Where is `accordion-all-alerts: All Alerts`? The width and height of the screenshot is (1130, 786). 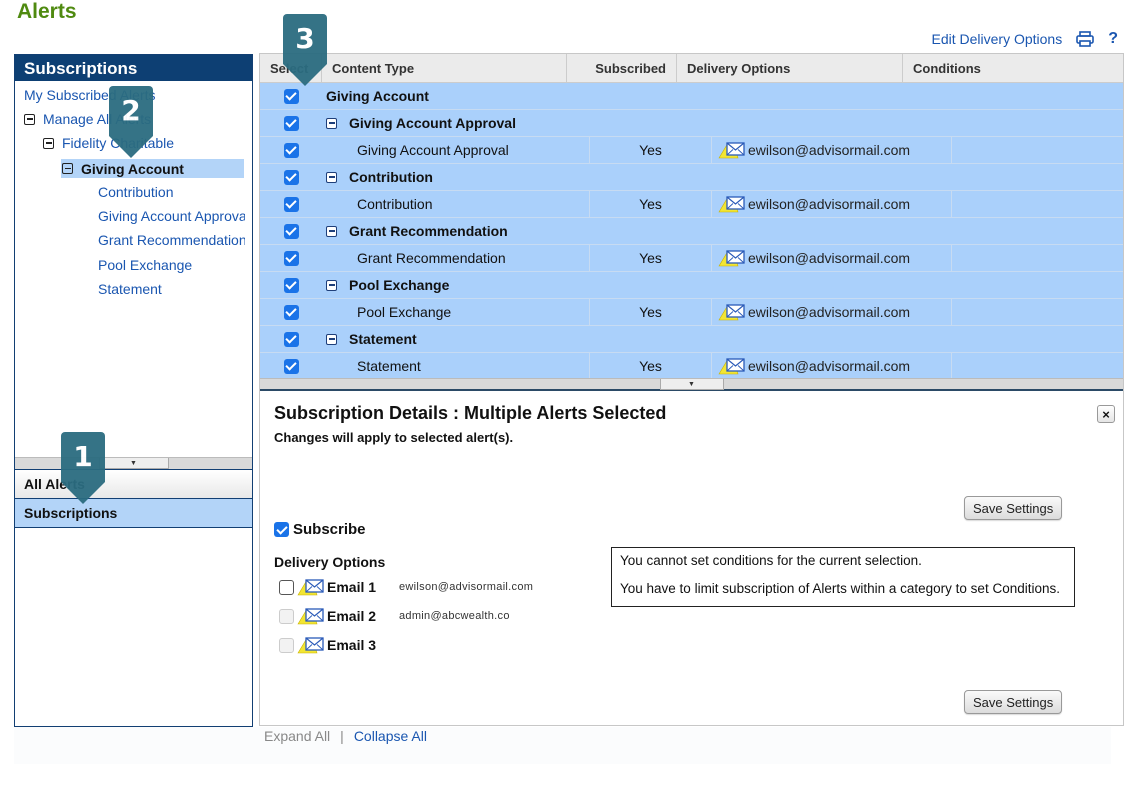
accordion-all-alerts: All Alerts is located at coordinates (133, 484).